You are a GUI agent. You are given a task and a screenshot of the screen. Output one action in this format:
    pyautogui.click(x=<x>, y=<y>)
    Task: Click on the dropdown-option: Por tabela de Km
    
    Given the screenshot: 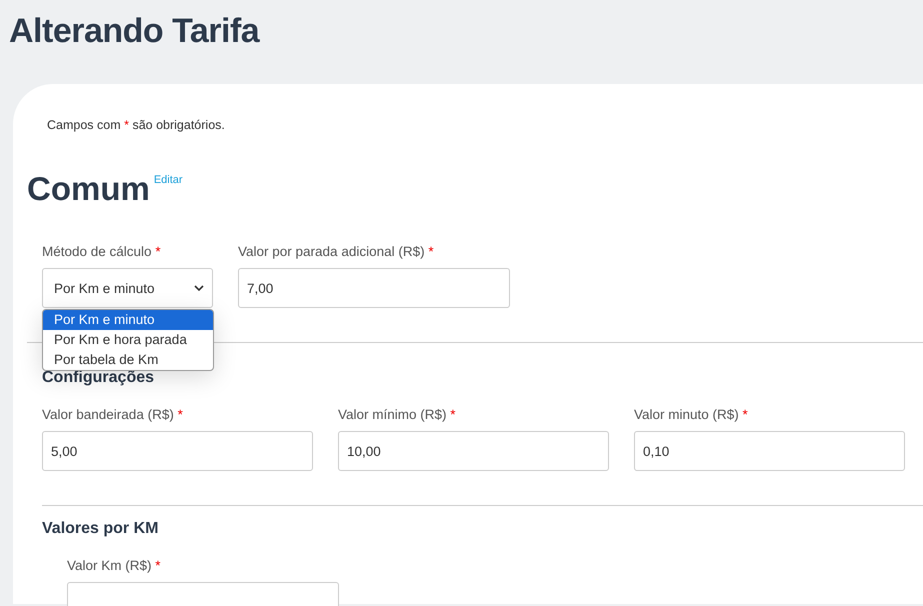 What is the action you would take?
    pyautogui.click(x=128, y=360)
    